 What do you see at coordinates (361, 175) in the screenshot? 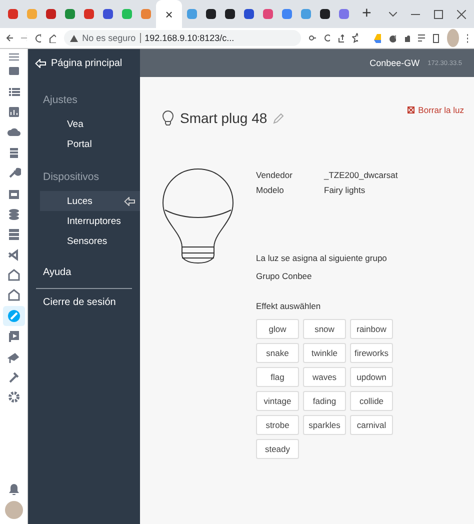
I see `property-value: _TZE200_dwcarsat` at bounding box center [361, 175].